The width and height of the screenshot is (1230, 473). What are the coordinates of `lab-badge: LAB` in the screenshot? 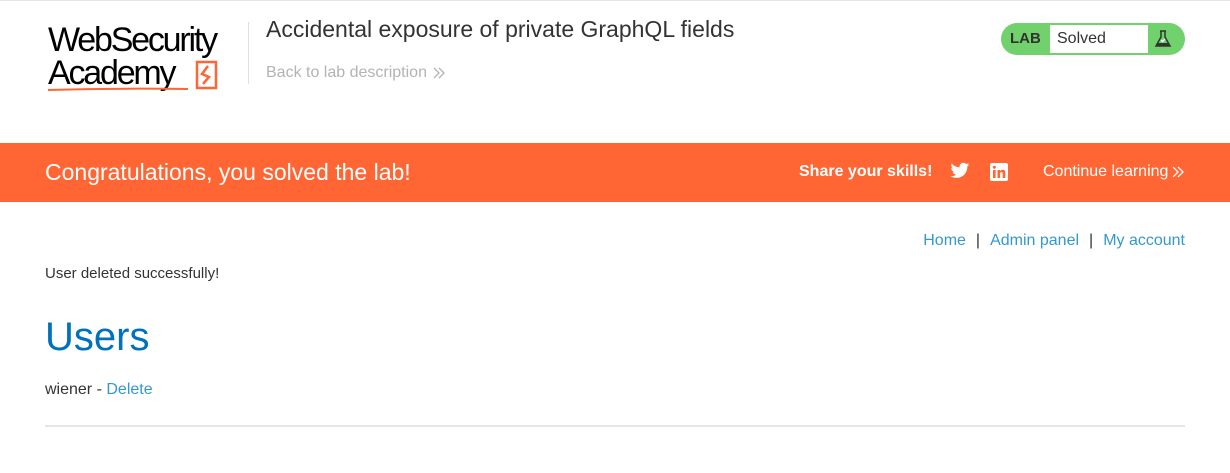 It's located at (1025, 38).